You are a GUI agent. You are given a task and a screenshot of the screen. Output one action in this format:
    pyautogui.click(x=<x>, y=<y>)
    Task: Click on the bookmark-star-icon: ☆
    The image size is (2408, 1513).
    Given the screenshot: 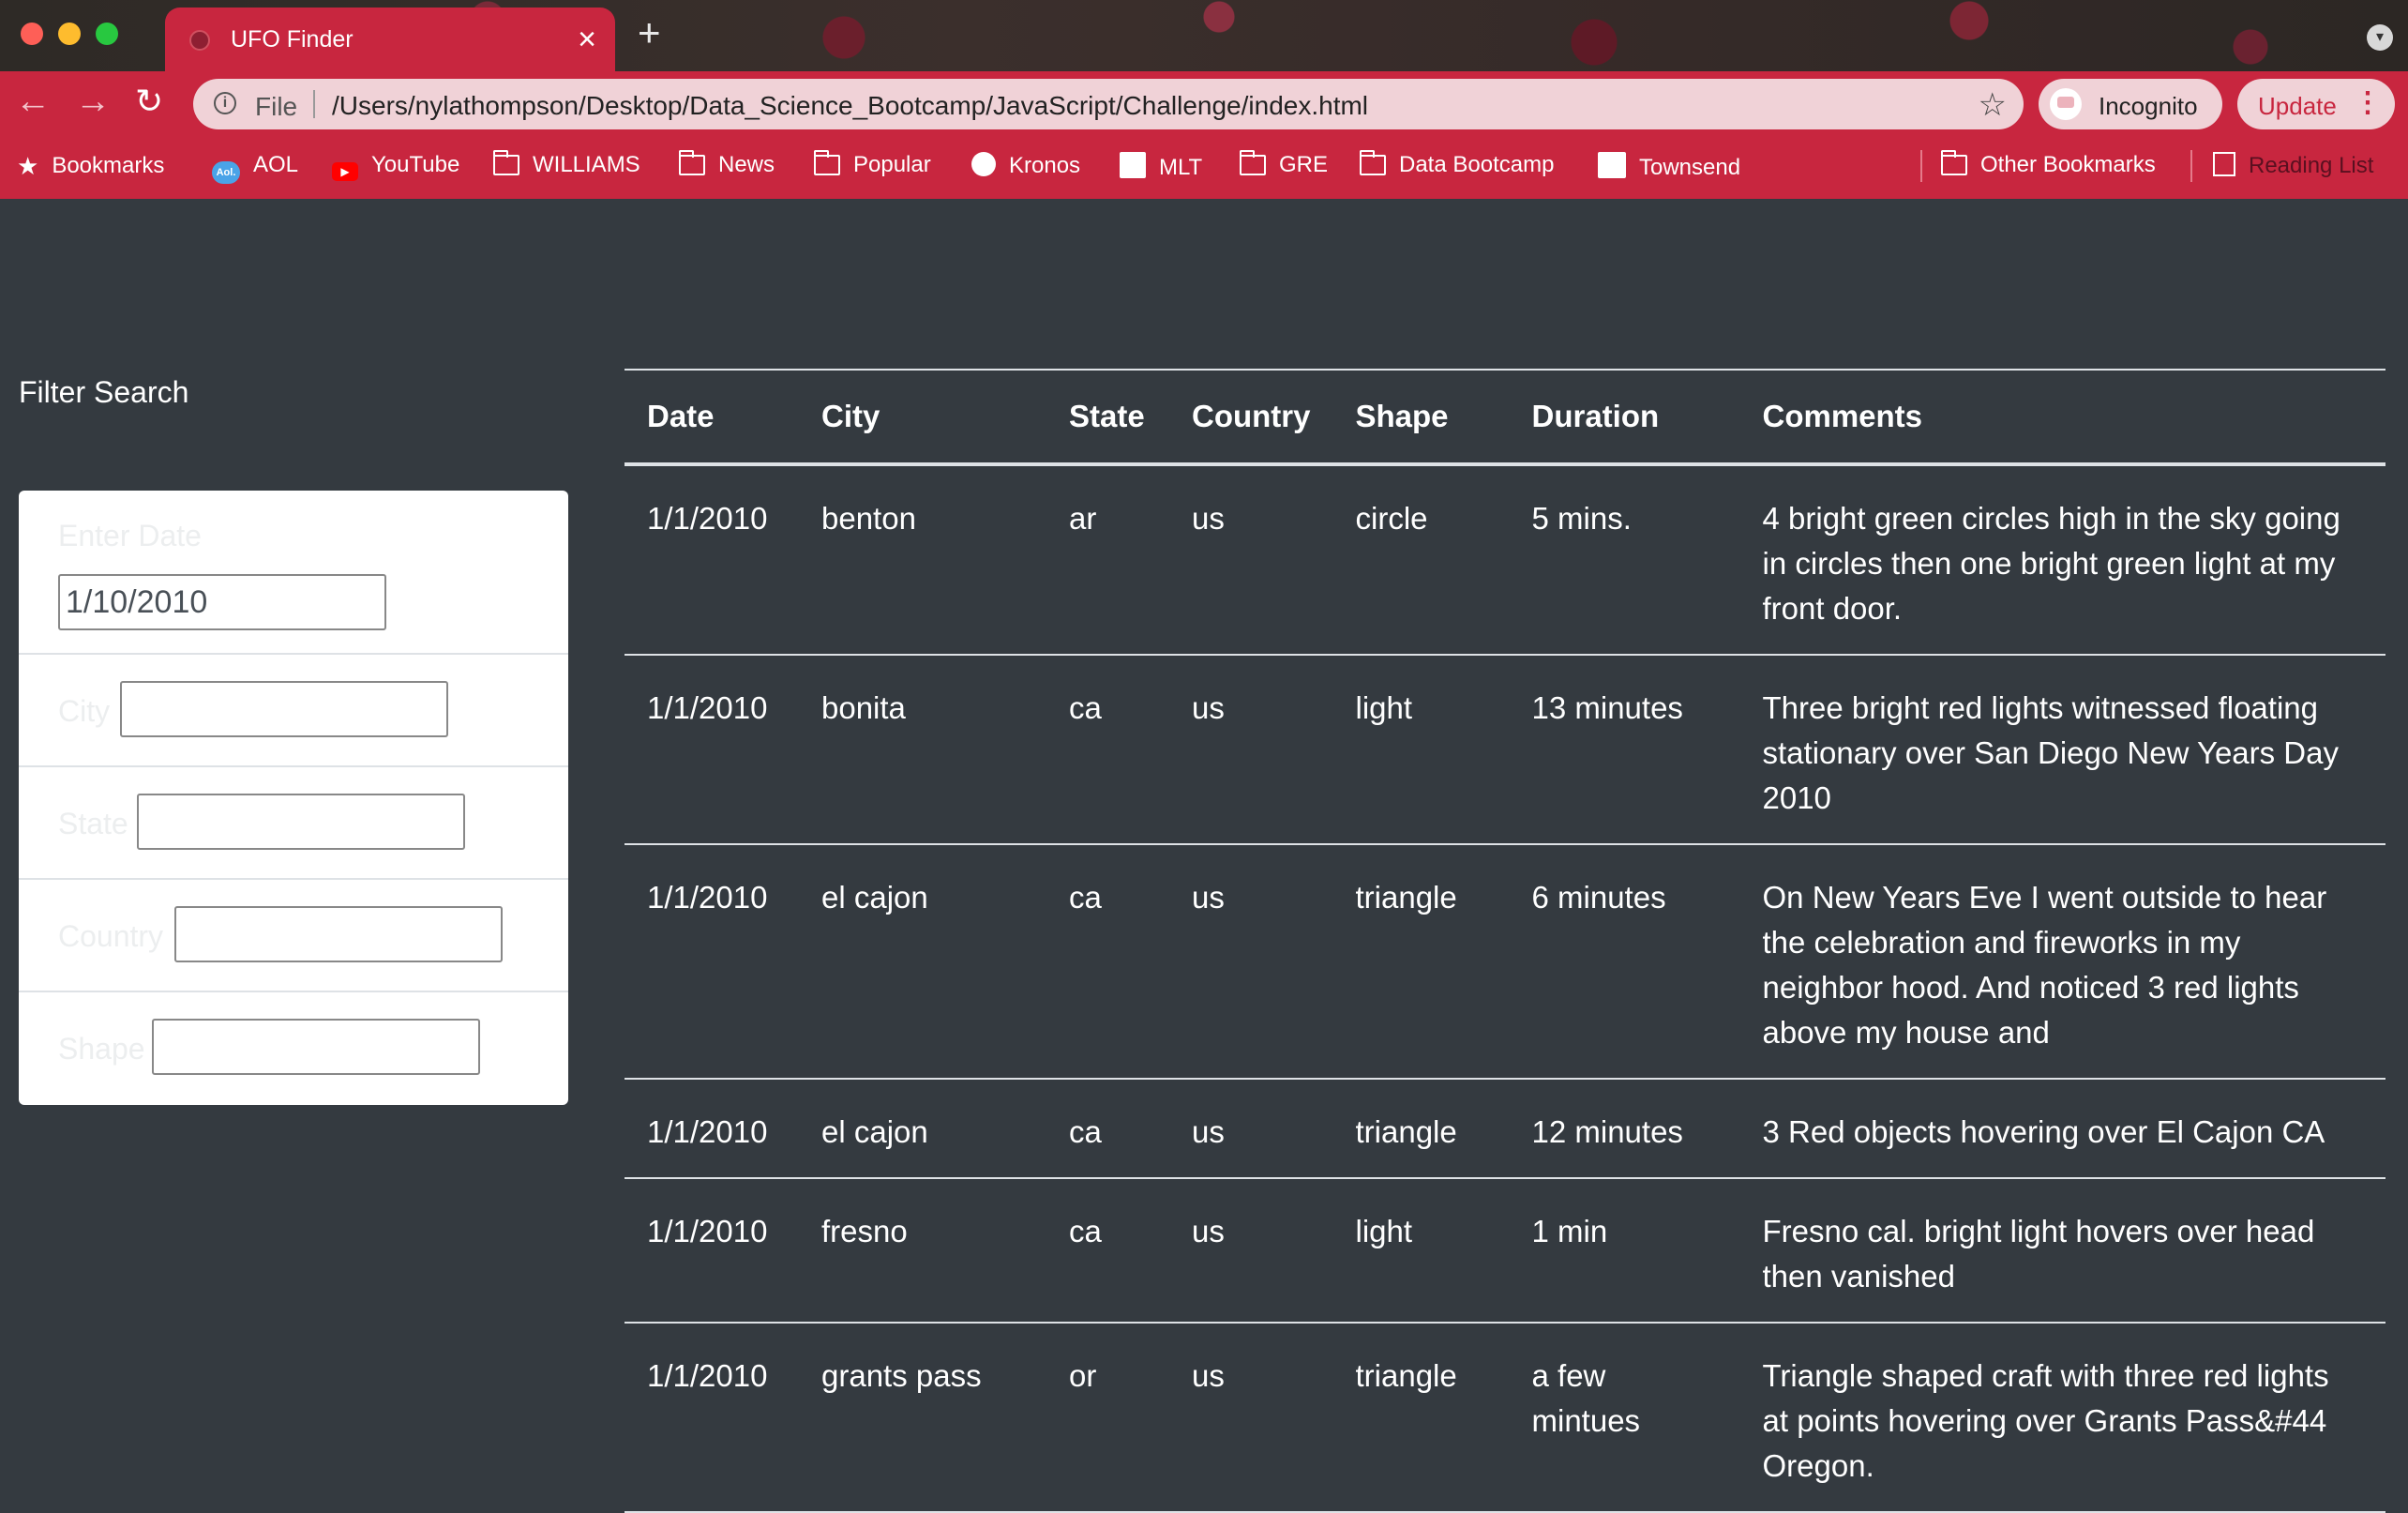 What is the action you would take?
    pyautogui.click(x=1993, y=105)
    